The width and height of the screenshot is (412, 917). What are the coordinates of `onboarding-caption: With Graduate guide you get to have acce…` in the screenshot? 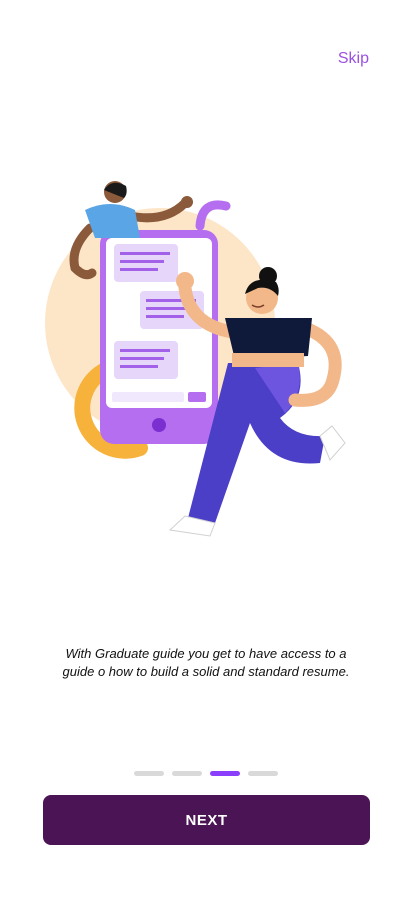 It's located at (206, 663).